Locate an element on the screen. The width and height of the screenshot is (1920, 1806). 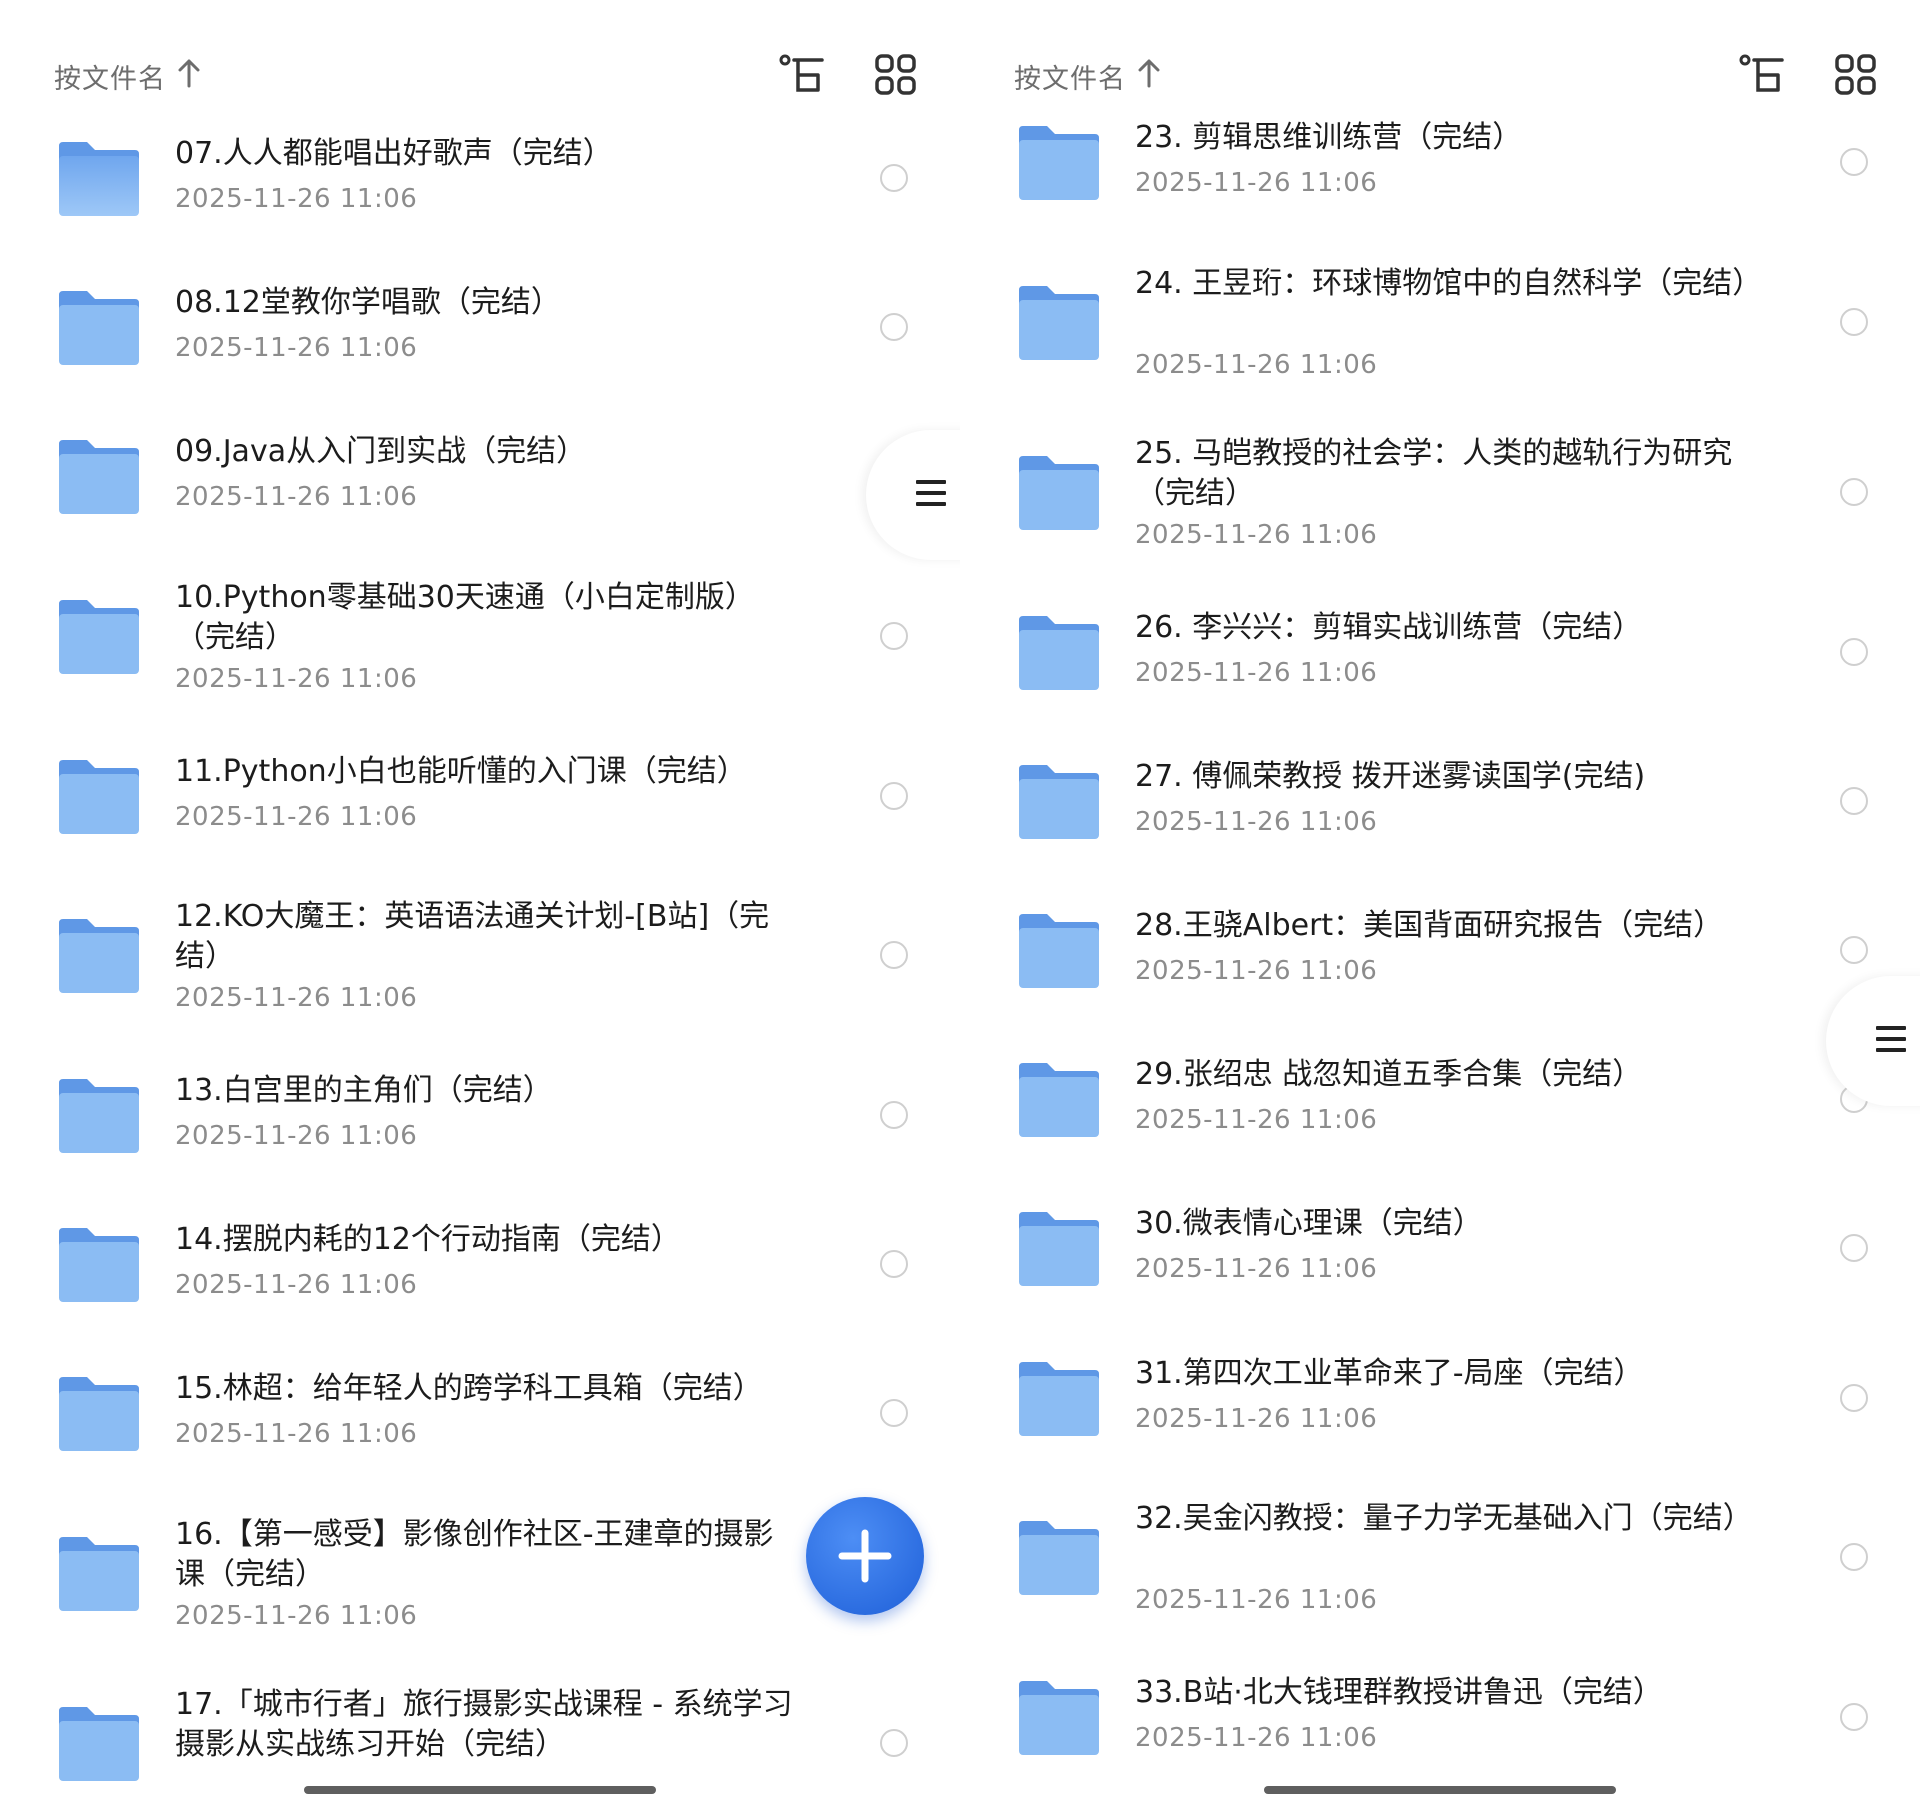
folder-name: 09.Java从入门到实战（完结） is located at coordinates (381, 451).